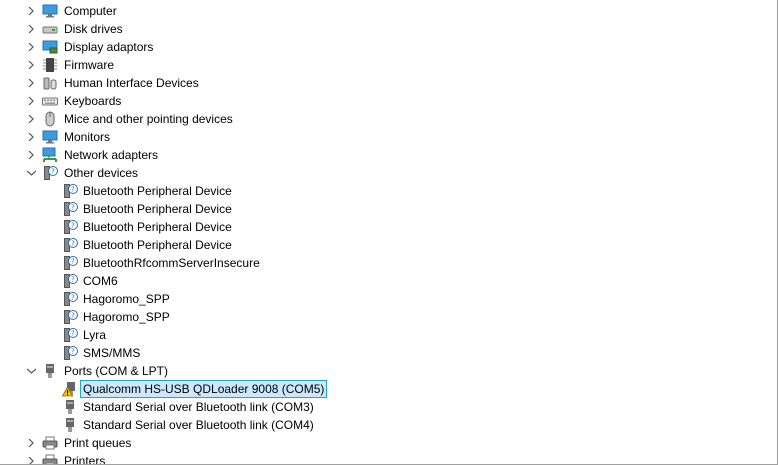 Image resolution: width=779 pixels, height=465 pixels. Describe the element at coordinates (89, 65) in the screenshot. I see `tree-item-label: Firmware` at that location.